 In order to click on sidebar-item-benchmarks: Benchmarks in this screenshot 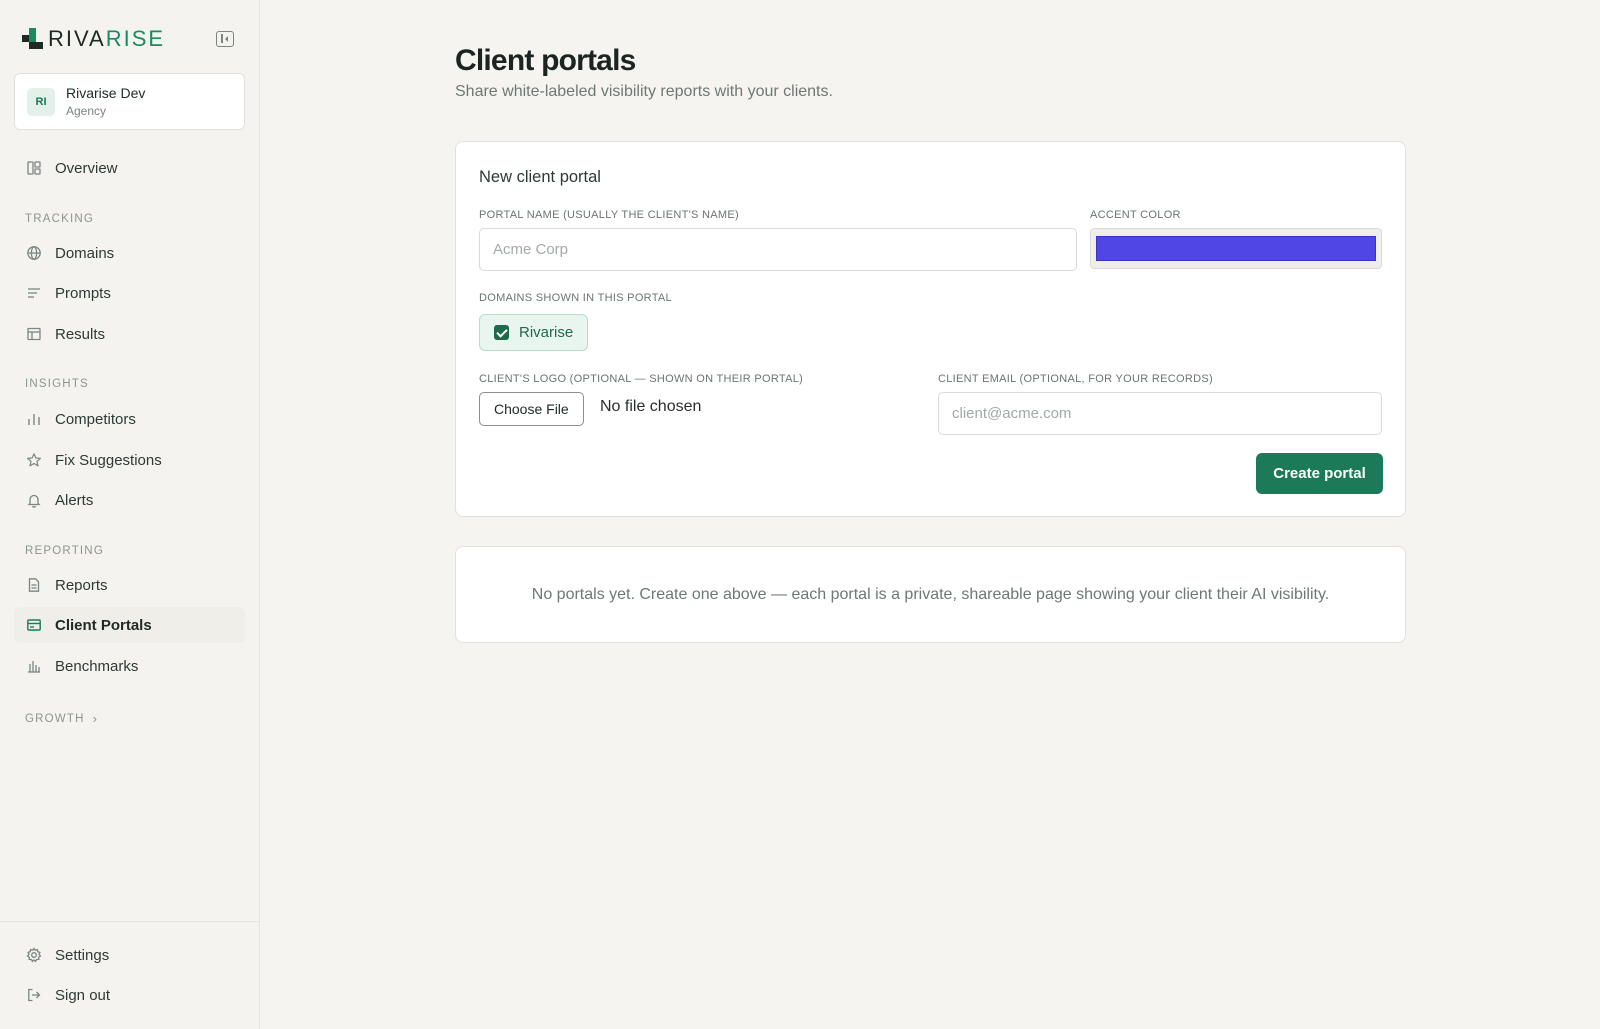, I will do `click(129, 666)`.